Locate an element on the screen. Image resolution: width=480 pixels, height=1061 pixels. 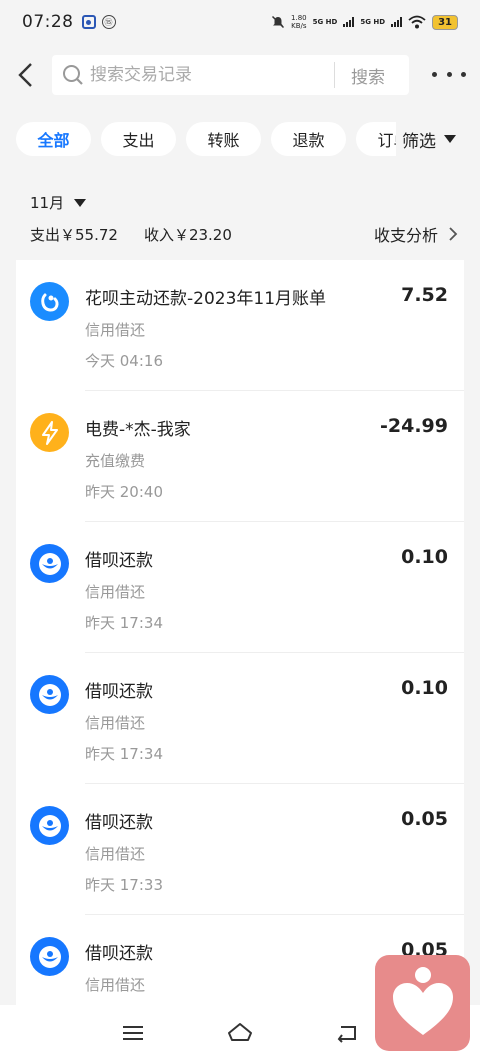
status-time: 07:28 is located at coordinates (48, 22).